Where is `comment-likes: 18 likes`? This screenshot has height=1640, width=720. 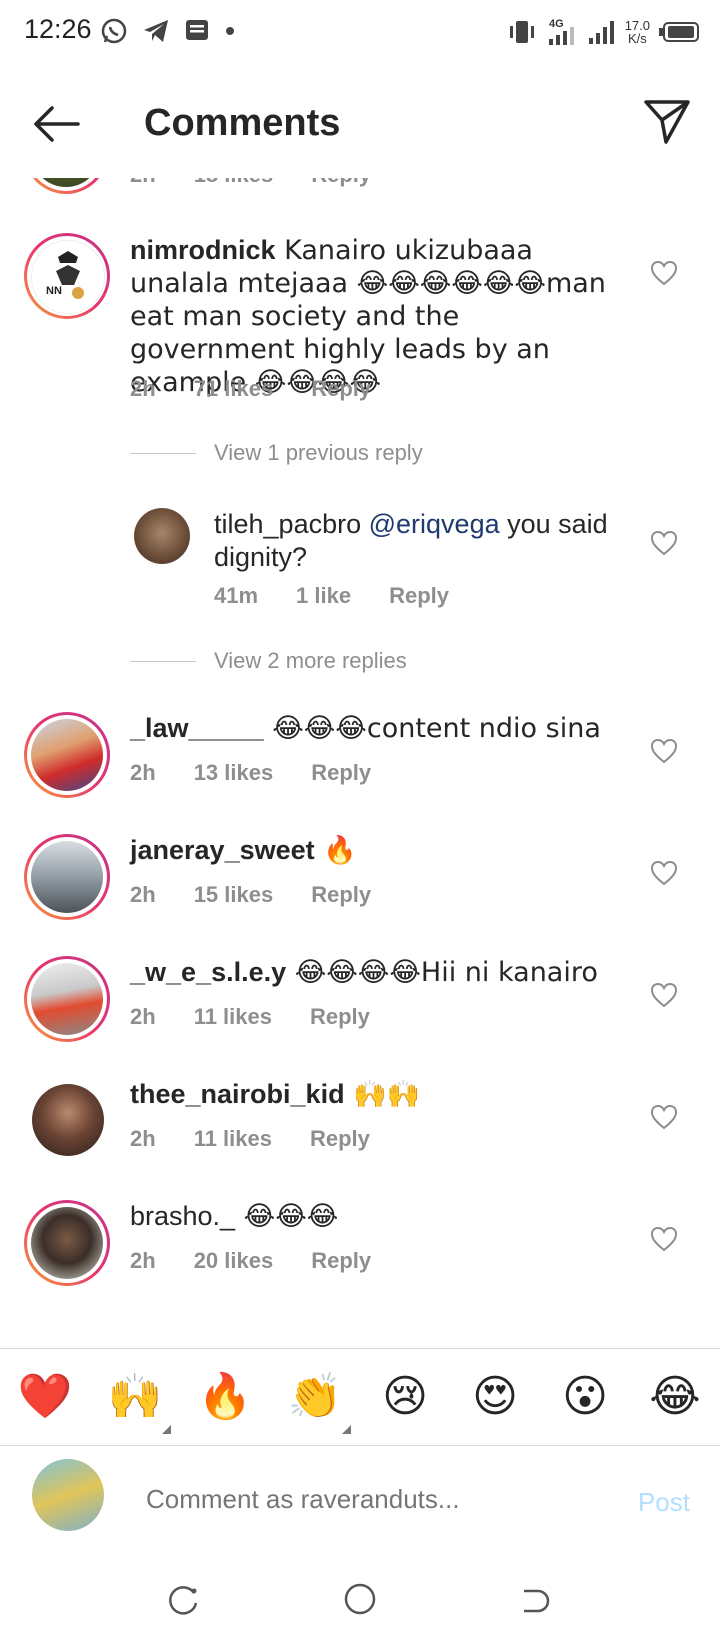
comment-likes: 18 likes is located at coordinates (234, 182).